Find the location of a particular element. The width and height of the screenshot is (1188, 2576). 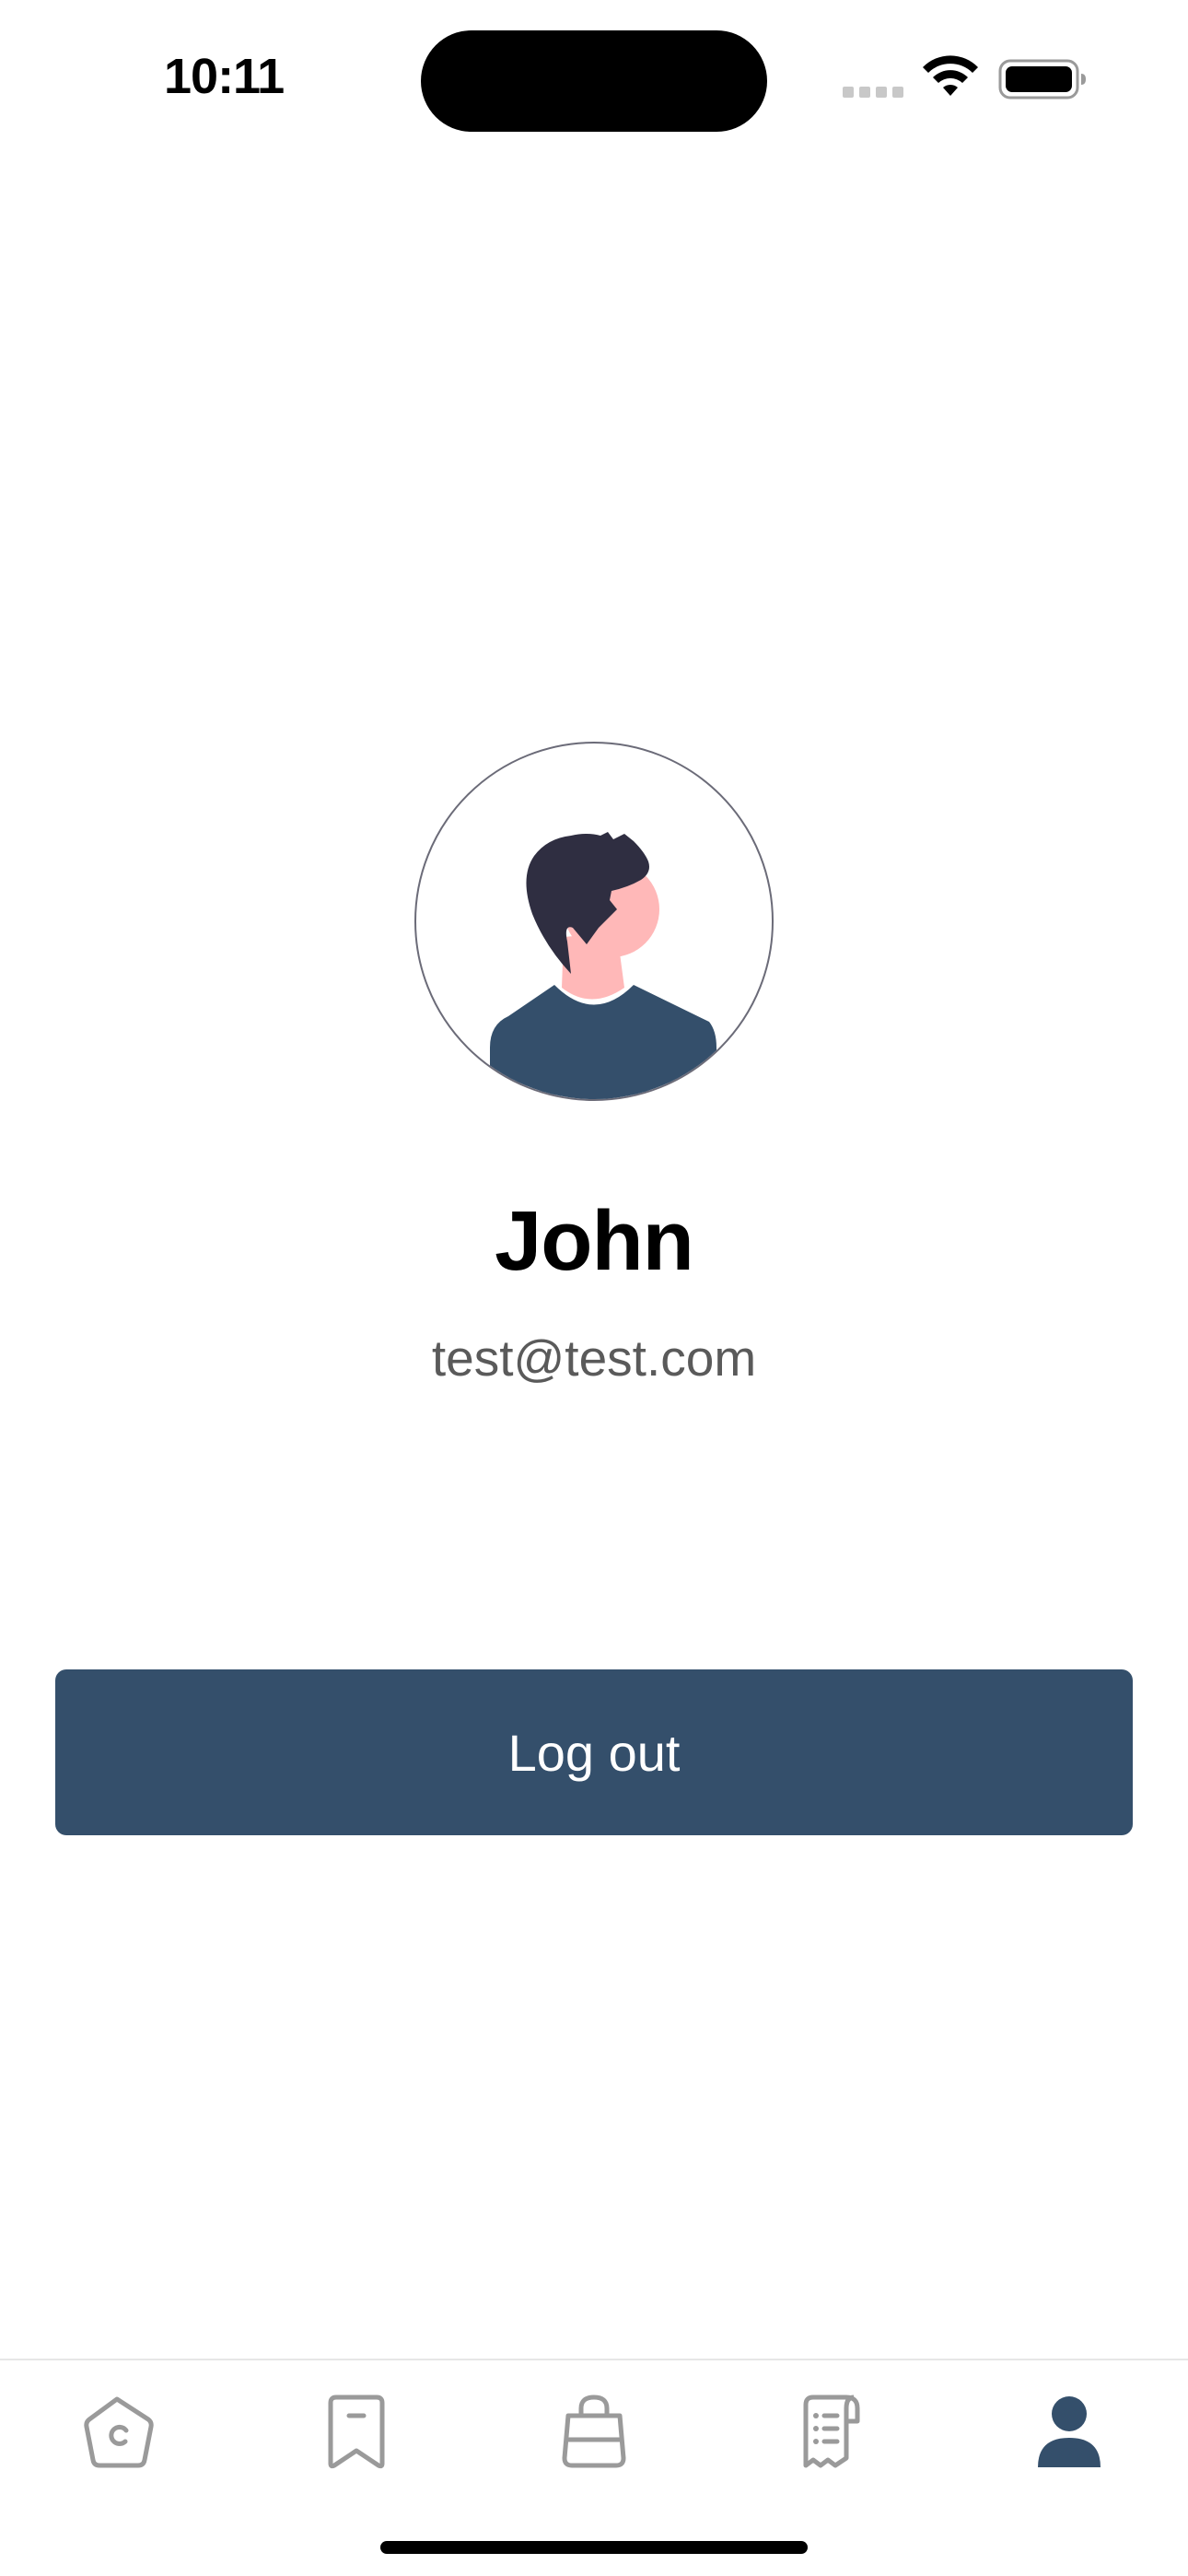

receipt-icon is located at coordinates (831, 2431).